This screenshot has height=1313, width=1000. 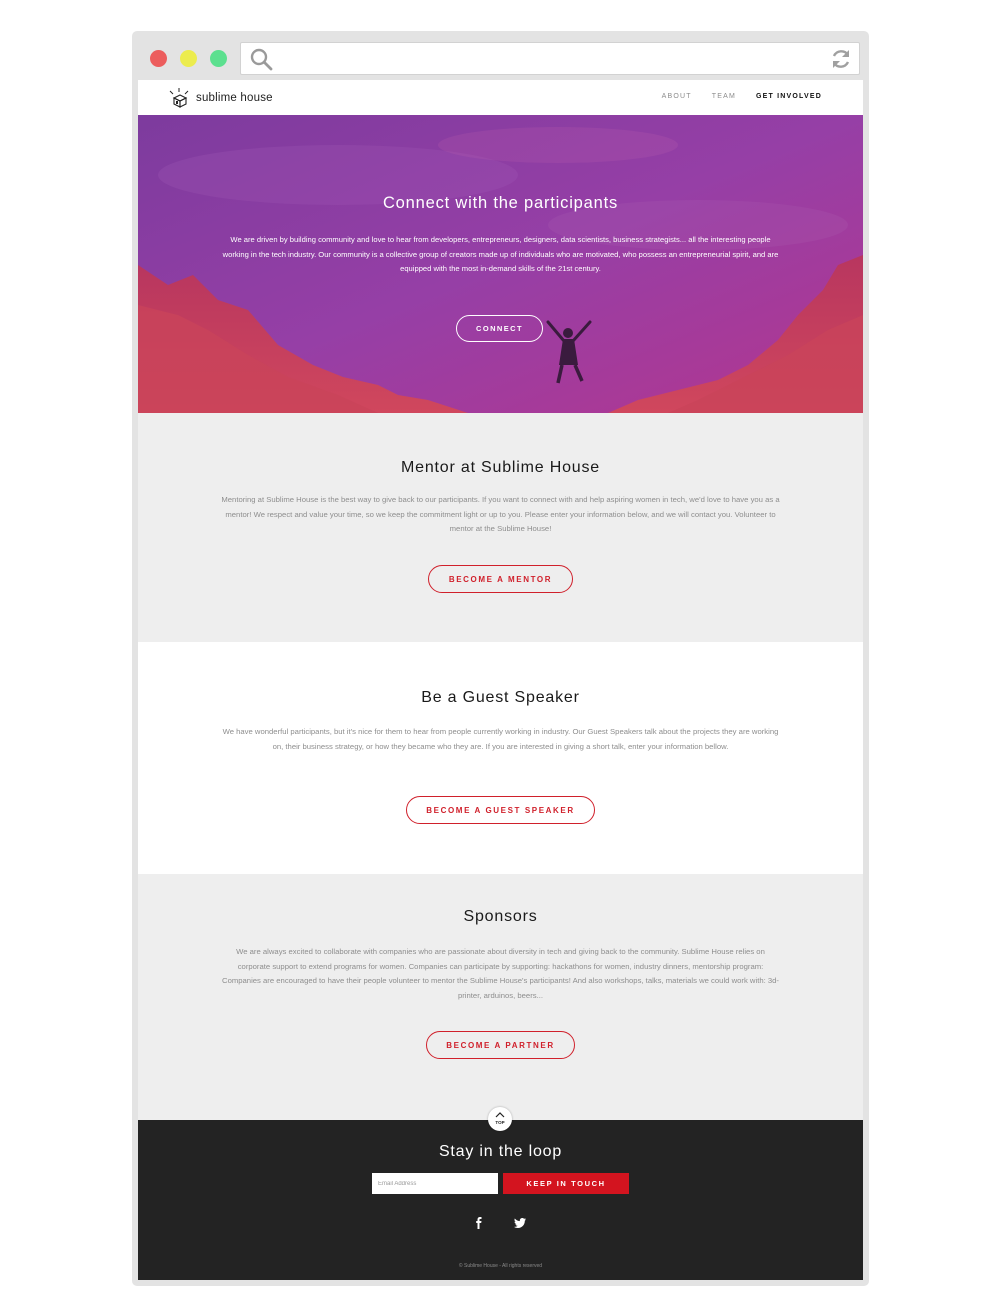 What do you see at coordinates (789, 96) in the screenshot?
I see `nav-link-get-involved: GET INVOLVED` at bounding box center [789, 96].